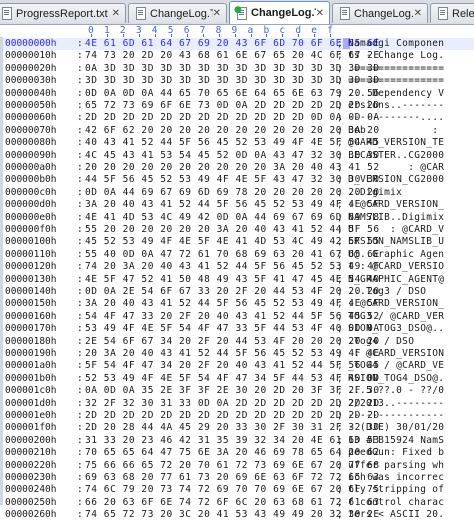  Describe the element at coordinates (380, 13) in the screenshot. I see `tab-changelog-2: ChangeLog.txt ✕` at that location.